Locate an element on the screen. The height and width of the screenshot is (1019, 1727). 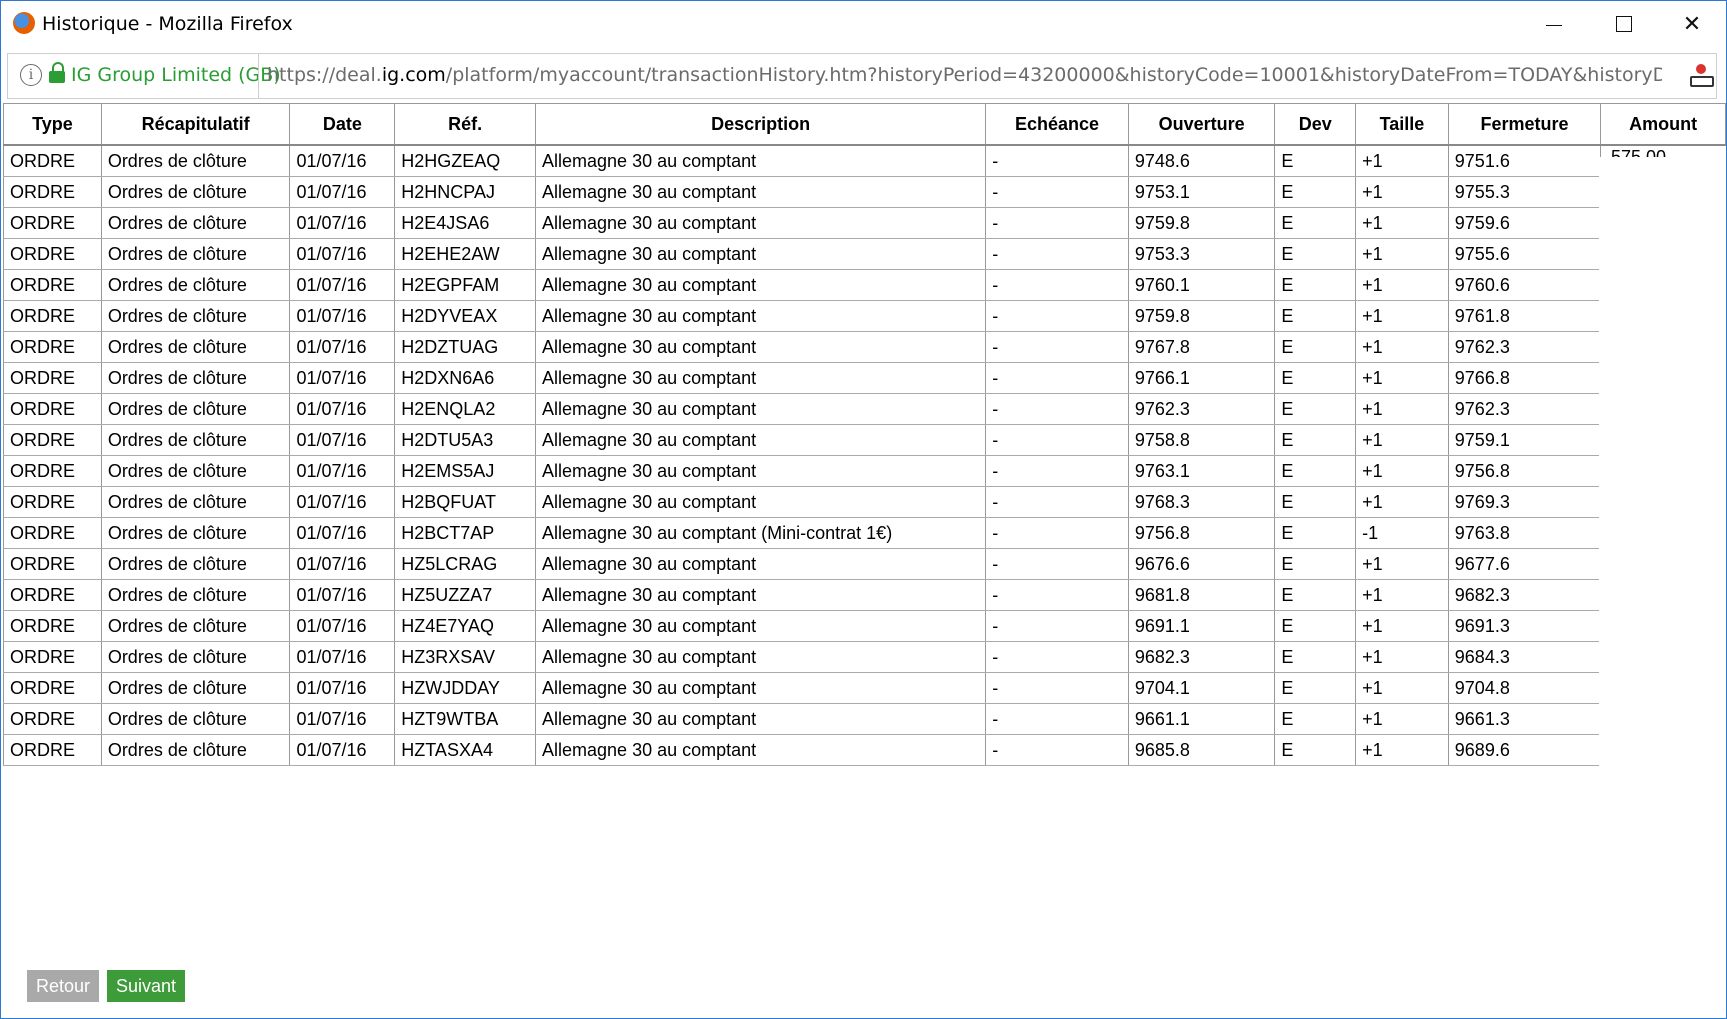
cell-fermeture: 9691.3 is located at coordinates (1524, 626).